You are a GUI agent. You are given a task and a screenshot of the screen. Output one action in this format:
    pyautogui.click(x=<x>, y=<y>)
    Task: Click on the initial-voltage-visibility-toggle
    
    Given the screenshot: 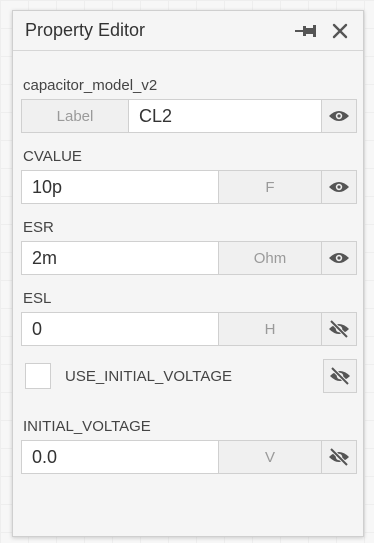 What is the action you would take?
    pyautogui.click(x=339, y=457)
    